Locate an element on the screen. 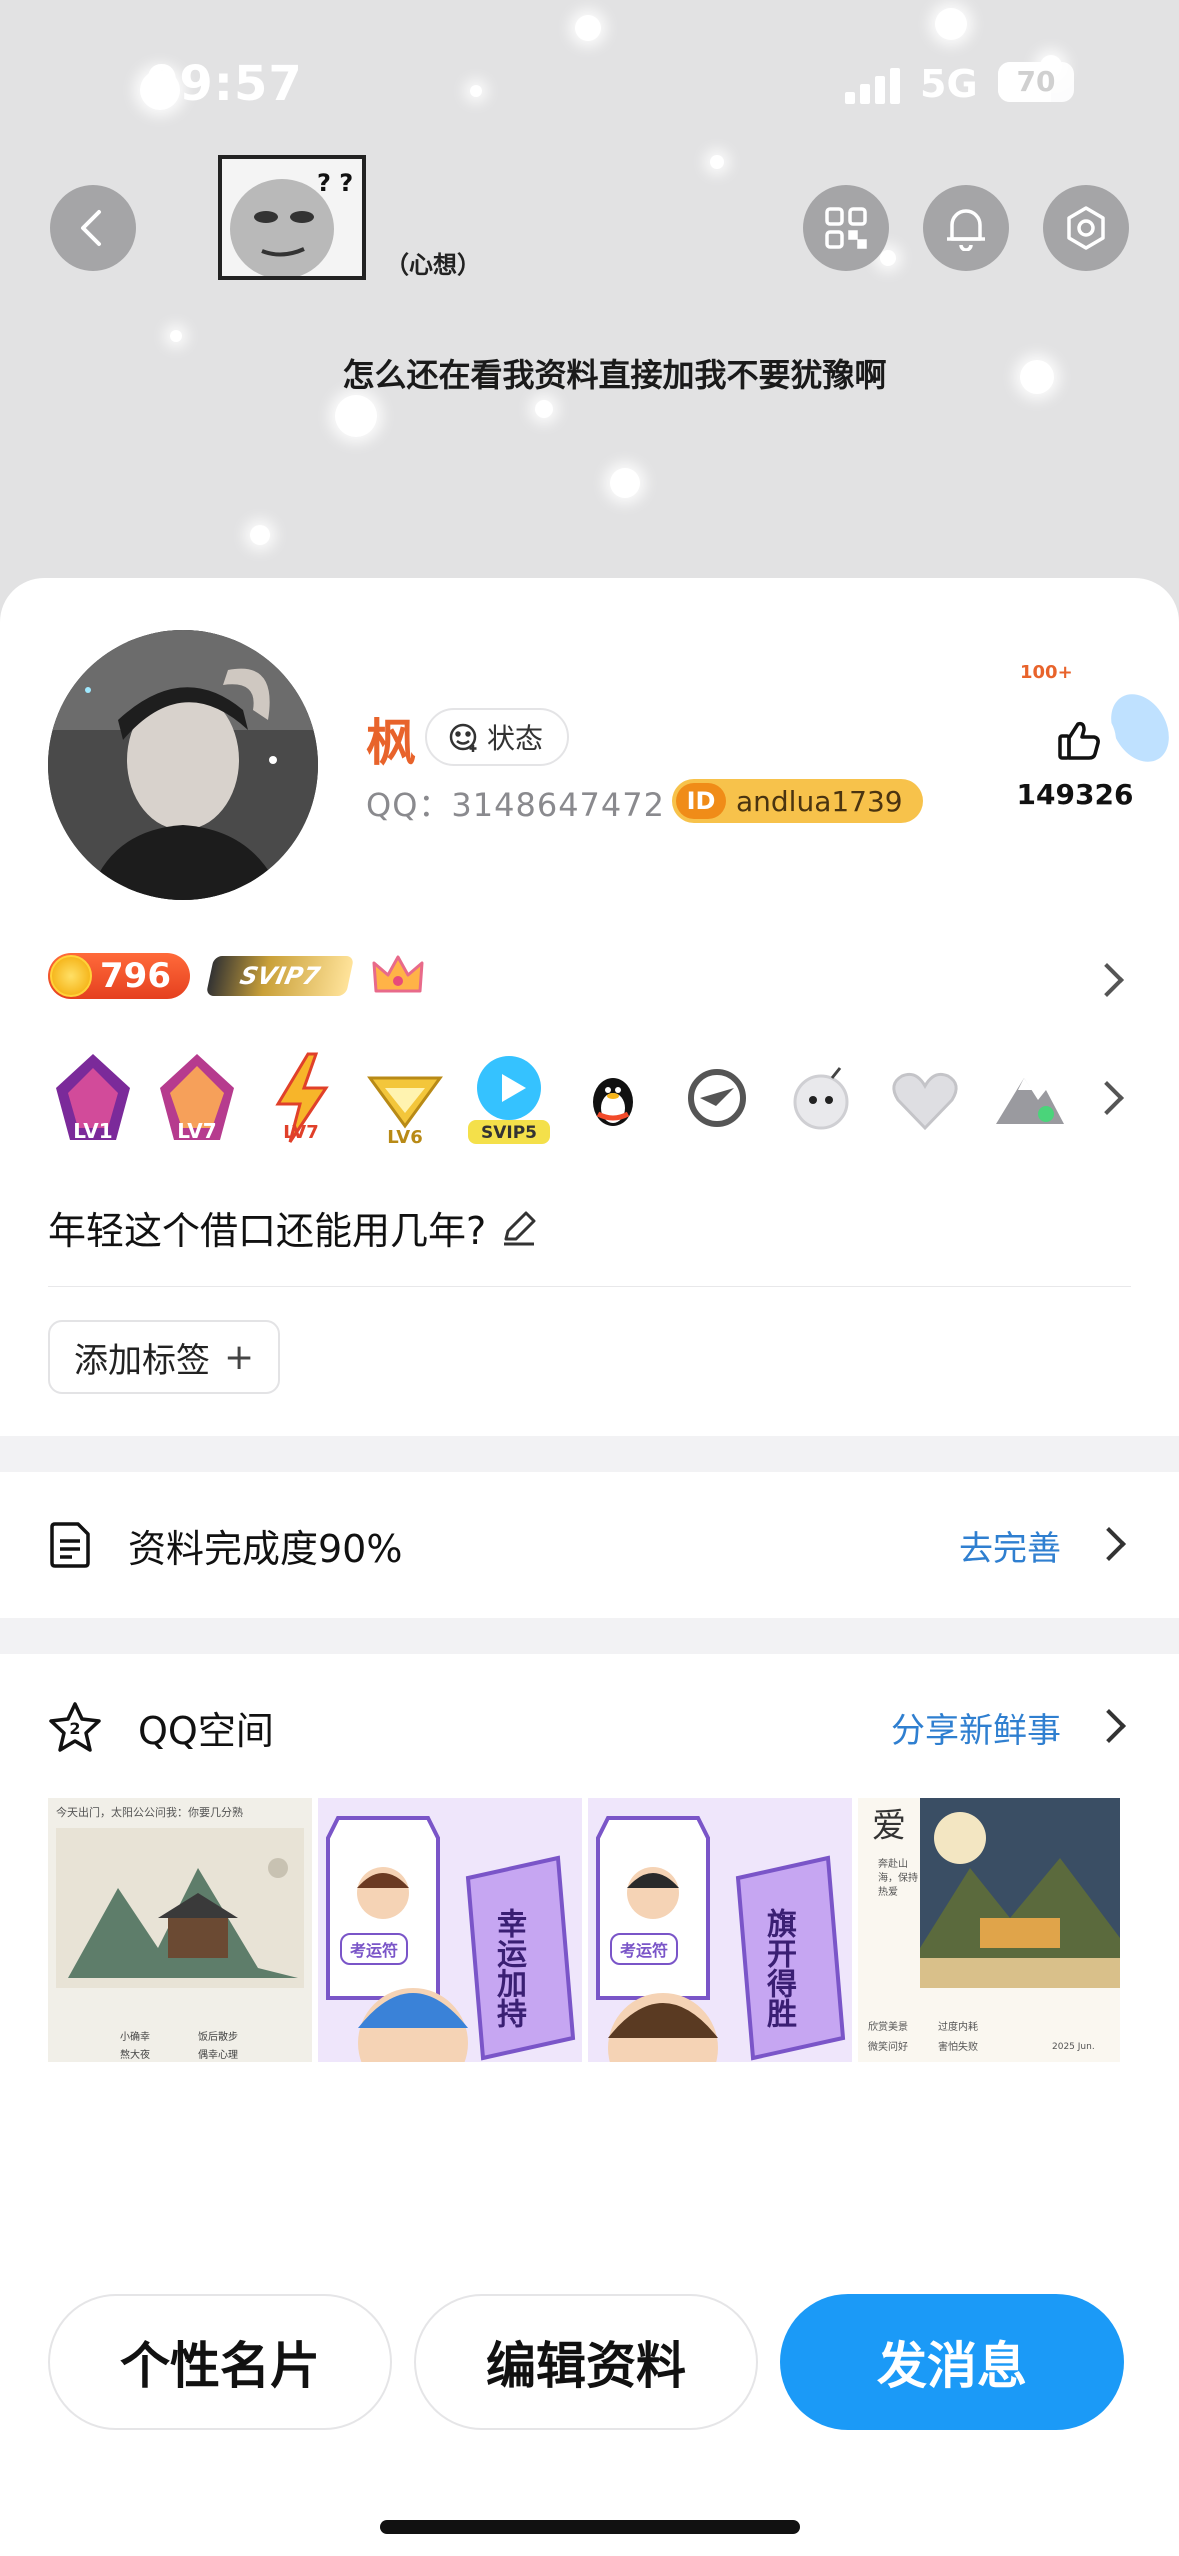  add-tag-button: 添加标签 + is located at coordinates (164, 1357).